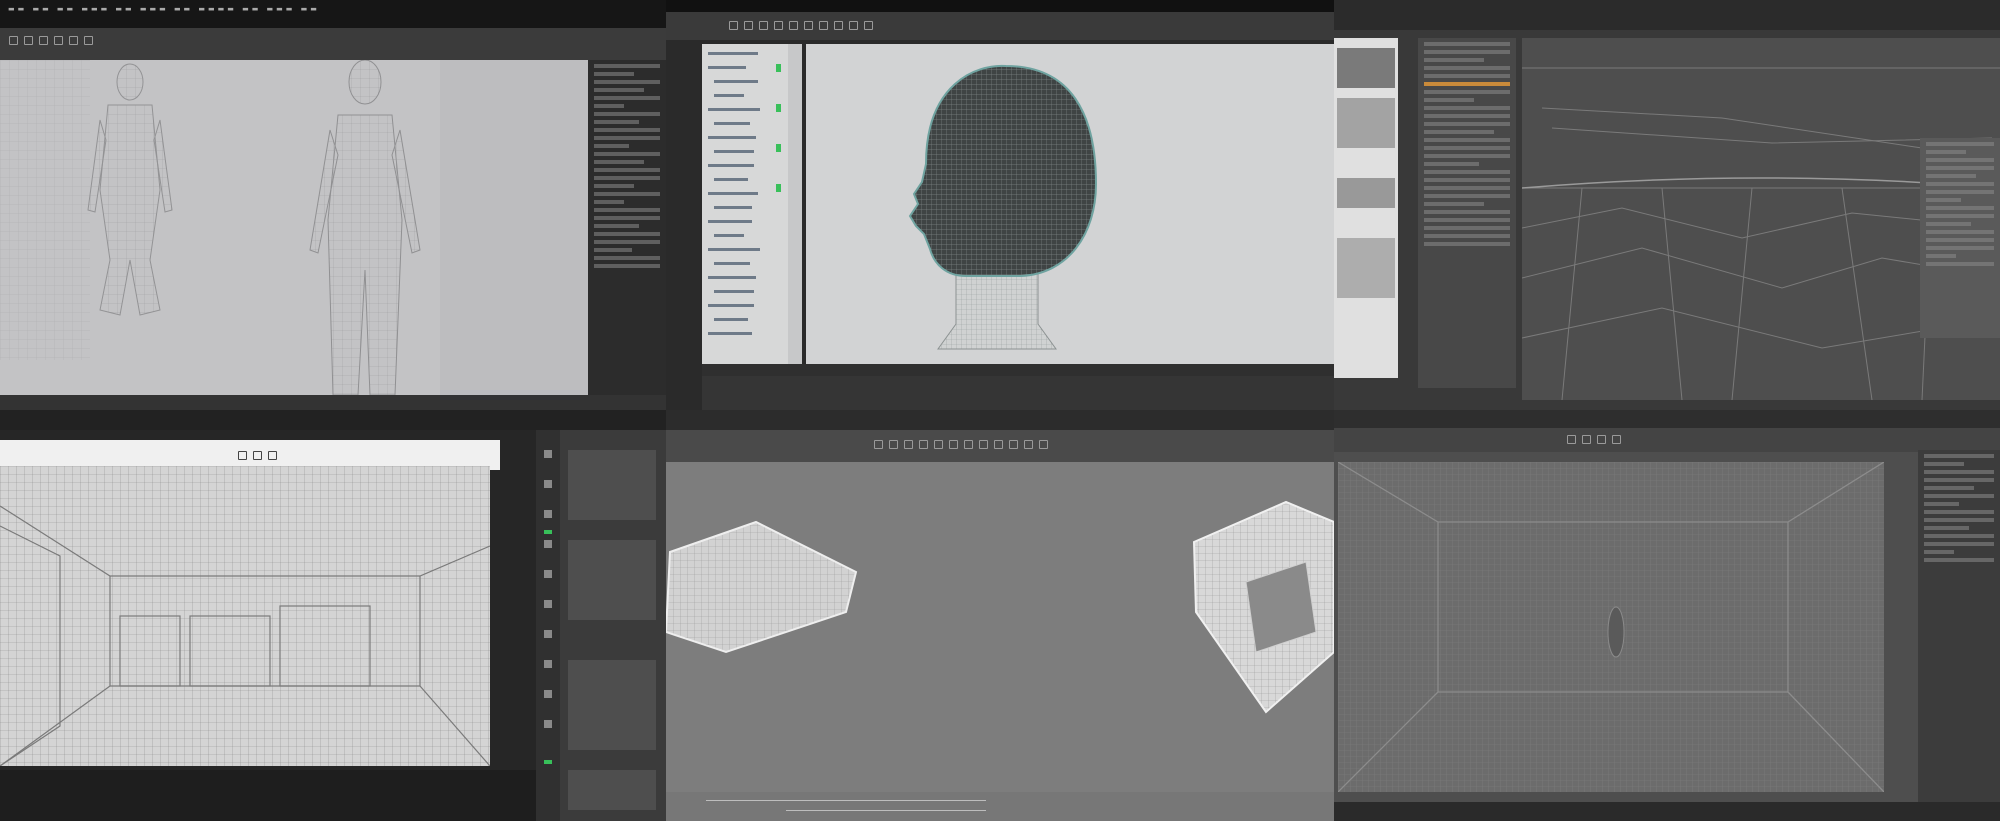 The height and width of the screenshot is (821, 2000). I want to click on room-wireframe, so click(245, 616).